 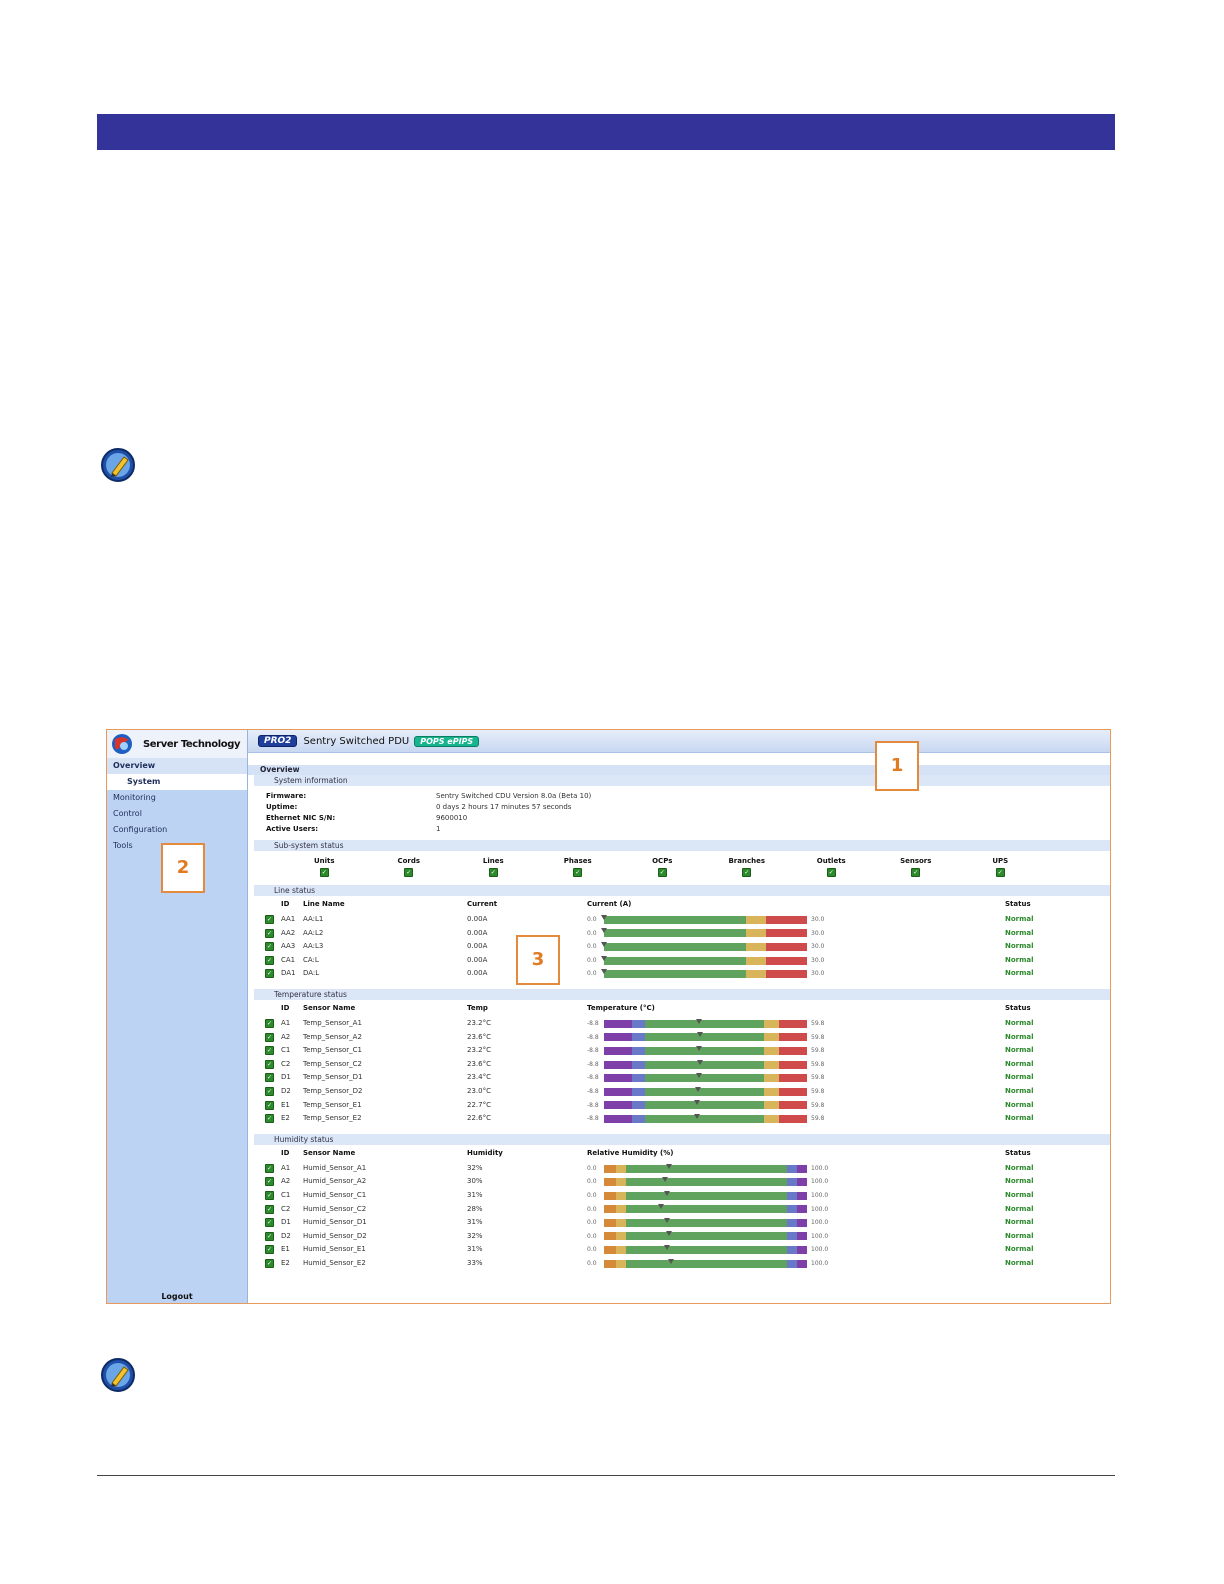 I want to click on row-value: 23.2°C, so click(x=479, y=1022).